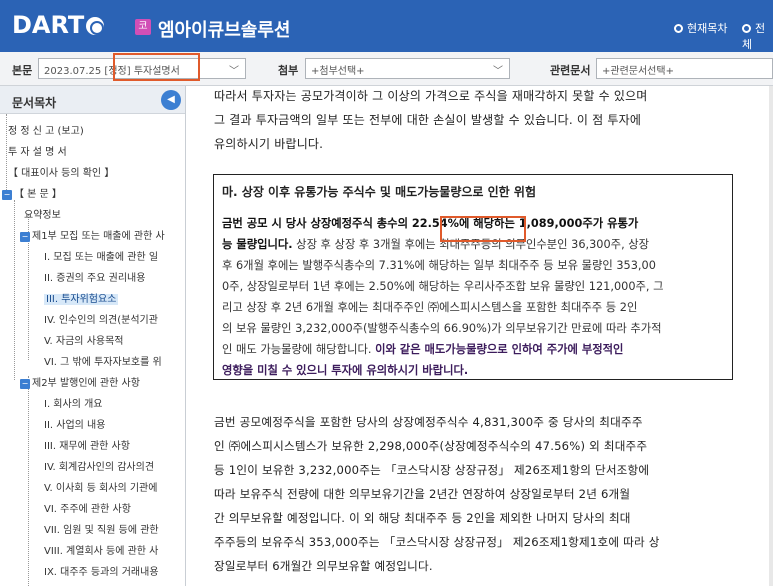  What do you see at coordinates (94, 279) in the screenshot?
I see `toc-item-part1-2: II. 증권의 주요 권리내용` at bounding box center [94, 279].